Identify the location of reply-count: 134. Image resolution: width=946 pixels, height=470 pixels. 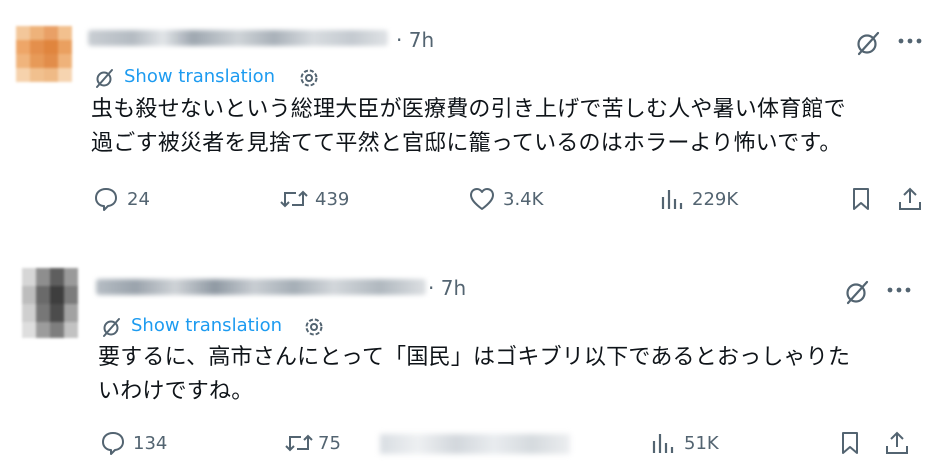
(150, 443).